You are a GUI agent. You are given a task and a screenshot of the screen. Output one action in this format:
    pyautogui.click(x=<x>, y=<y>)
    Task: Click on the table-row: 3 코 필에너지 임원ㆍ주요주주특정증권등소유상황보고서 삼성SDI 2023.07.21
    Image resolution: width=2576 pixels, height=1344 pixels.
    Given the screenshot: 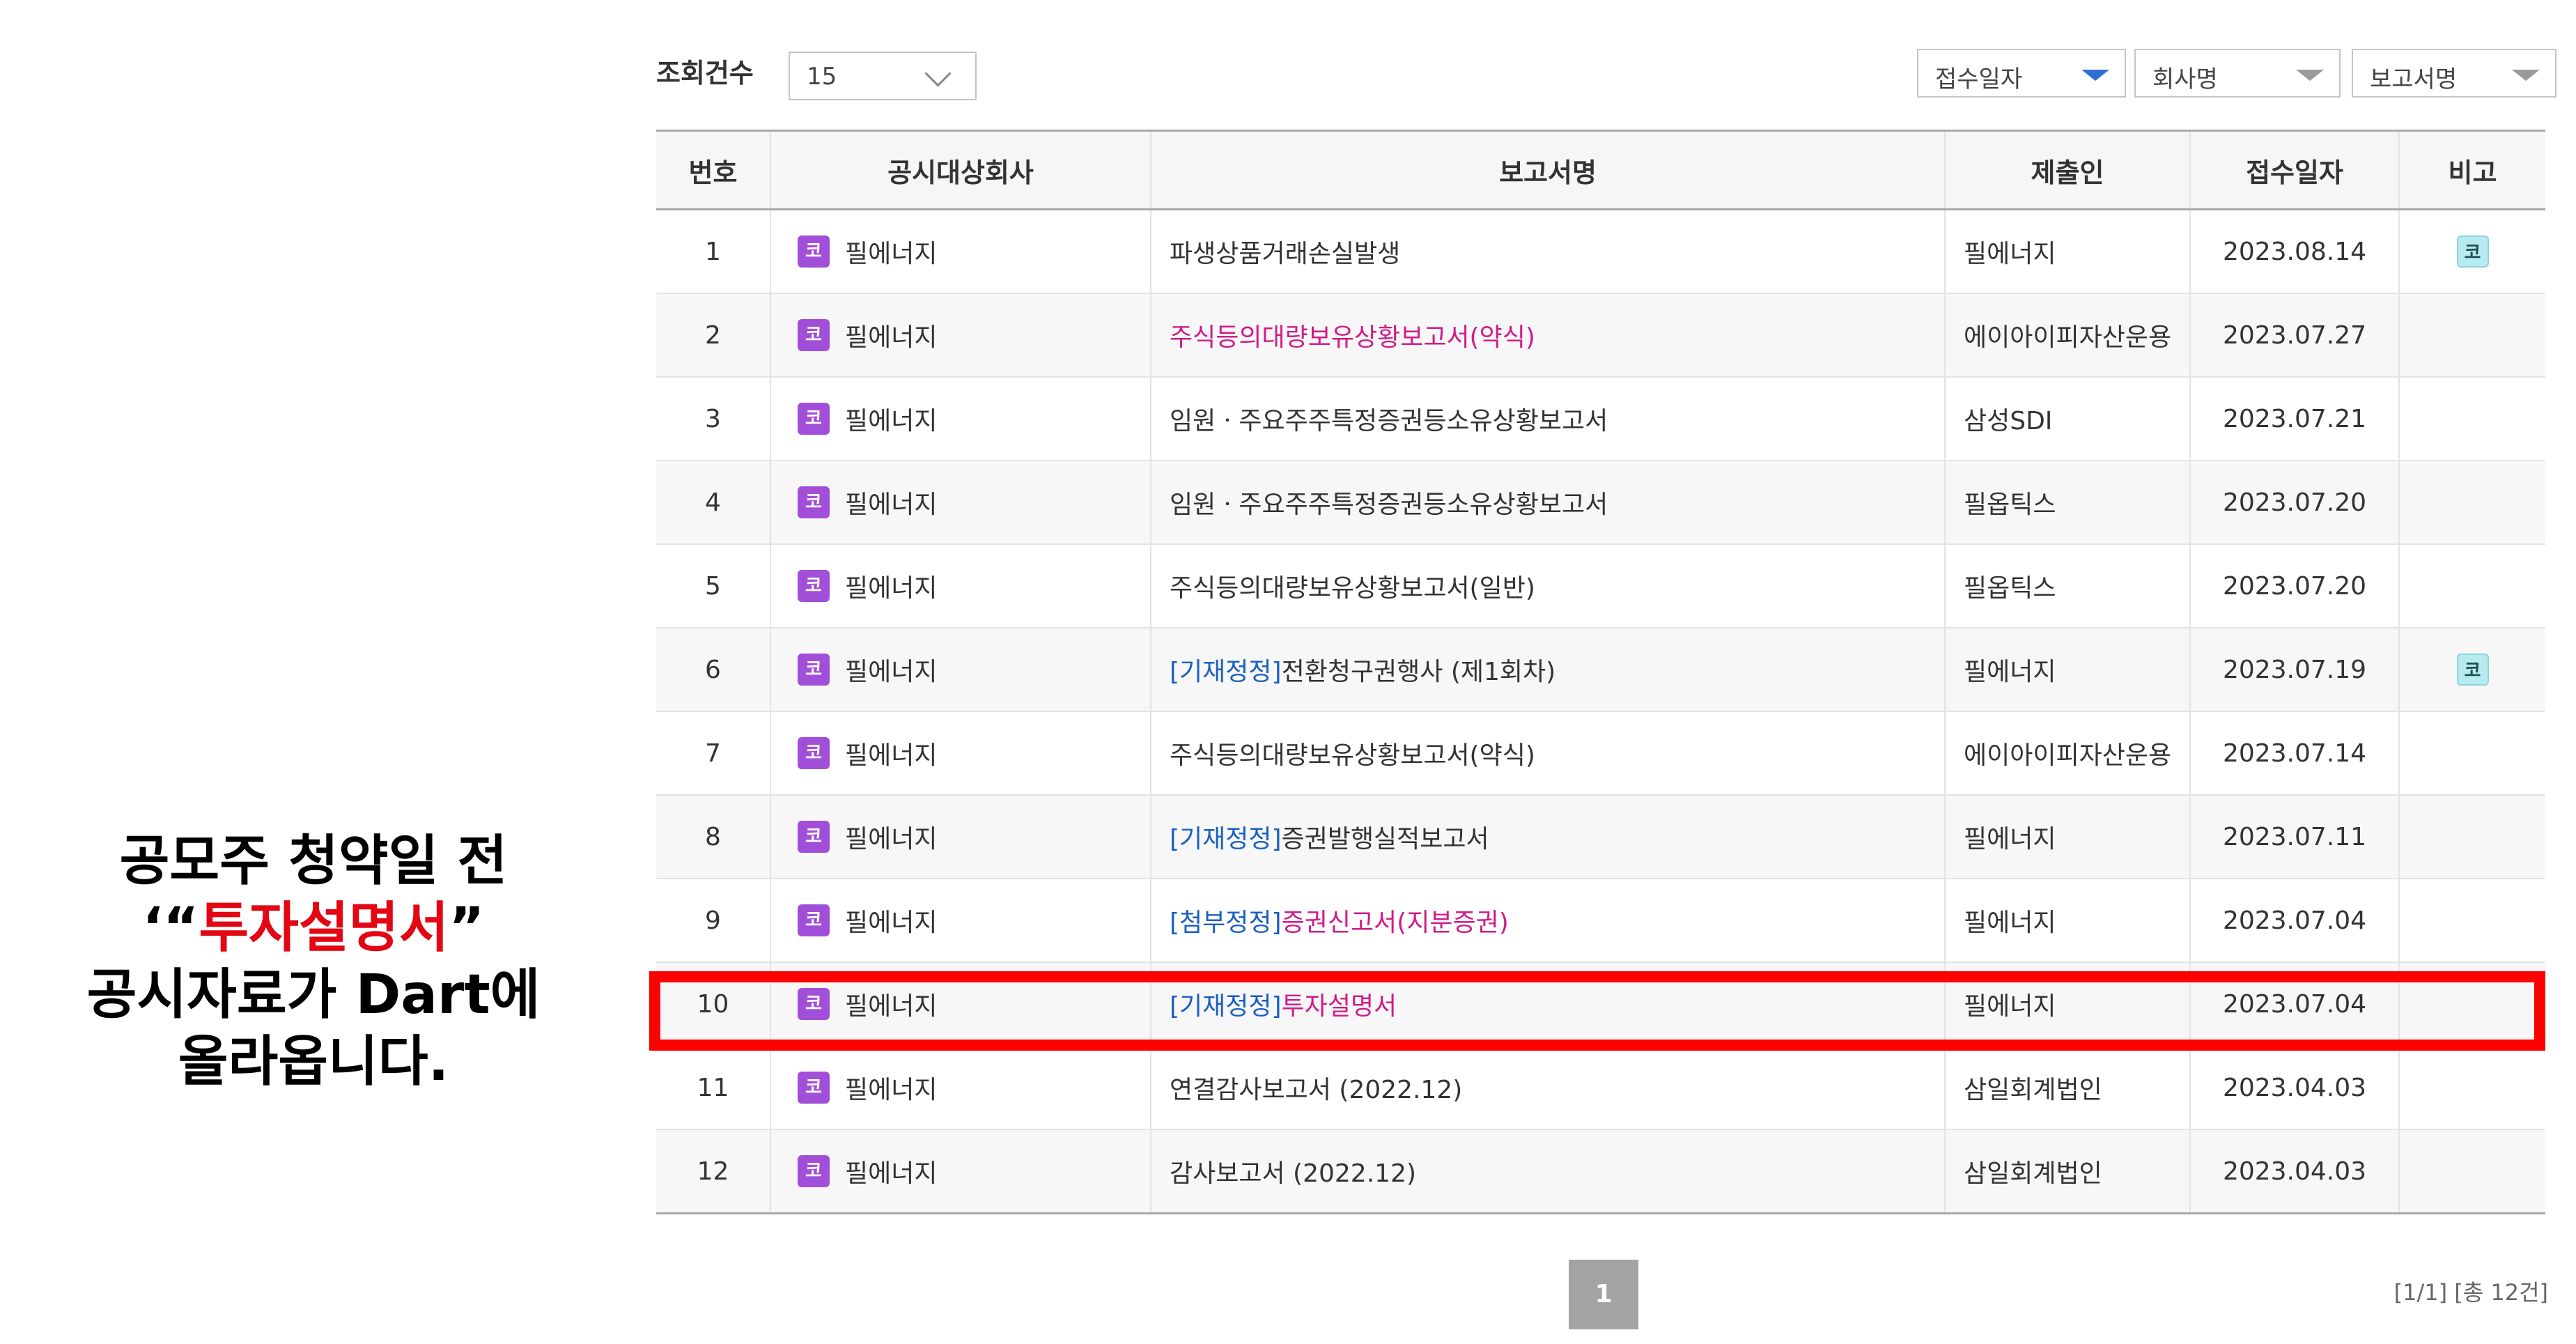 What is the action you would take?
    pyautogui.click(x=1600, y=419)
    